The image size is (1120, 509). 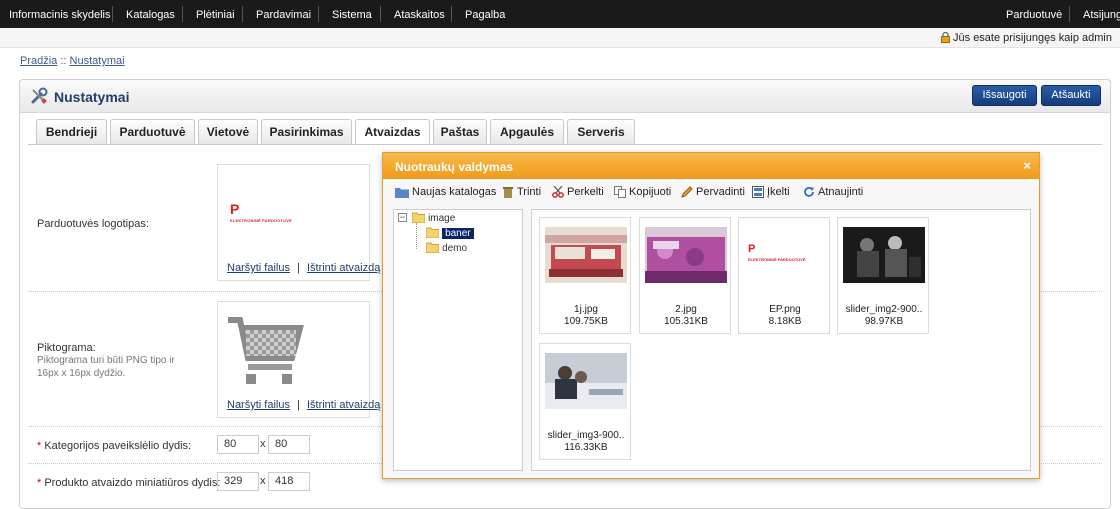 I want to click on tab-divider, so click(x=565, y=144).